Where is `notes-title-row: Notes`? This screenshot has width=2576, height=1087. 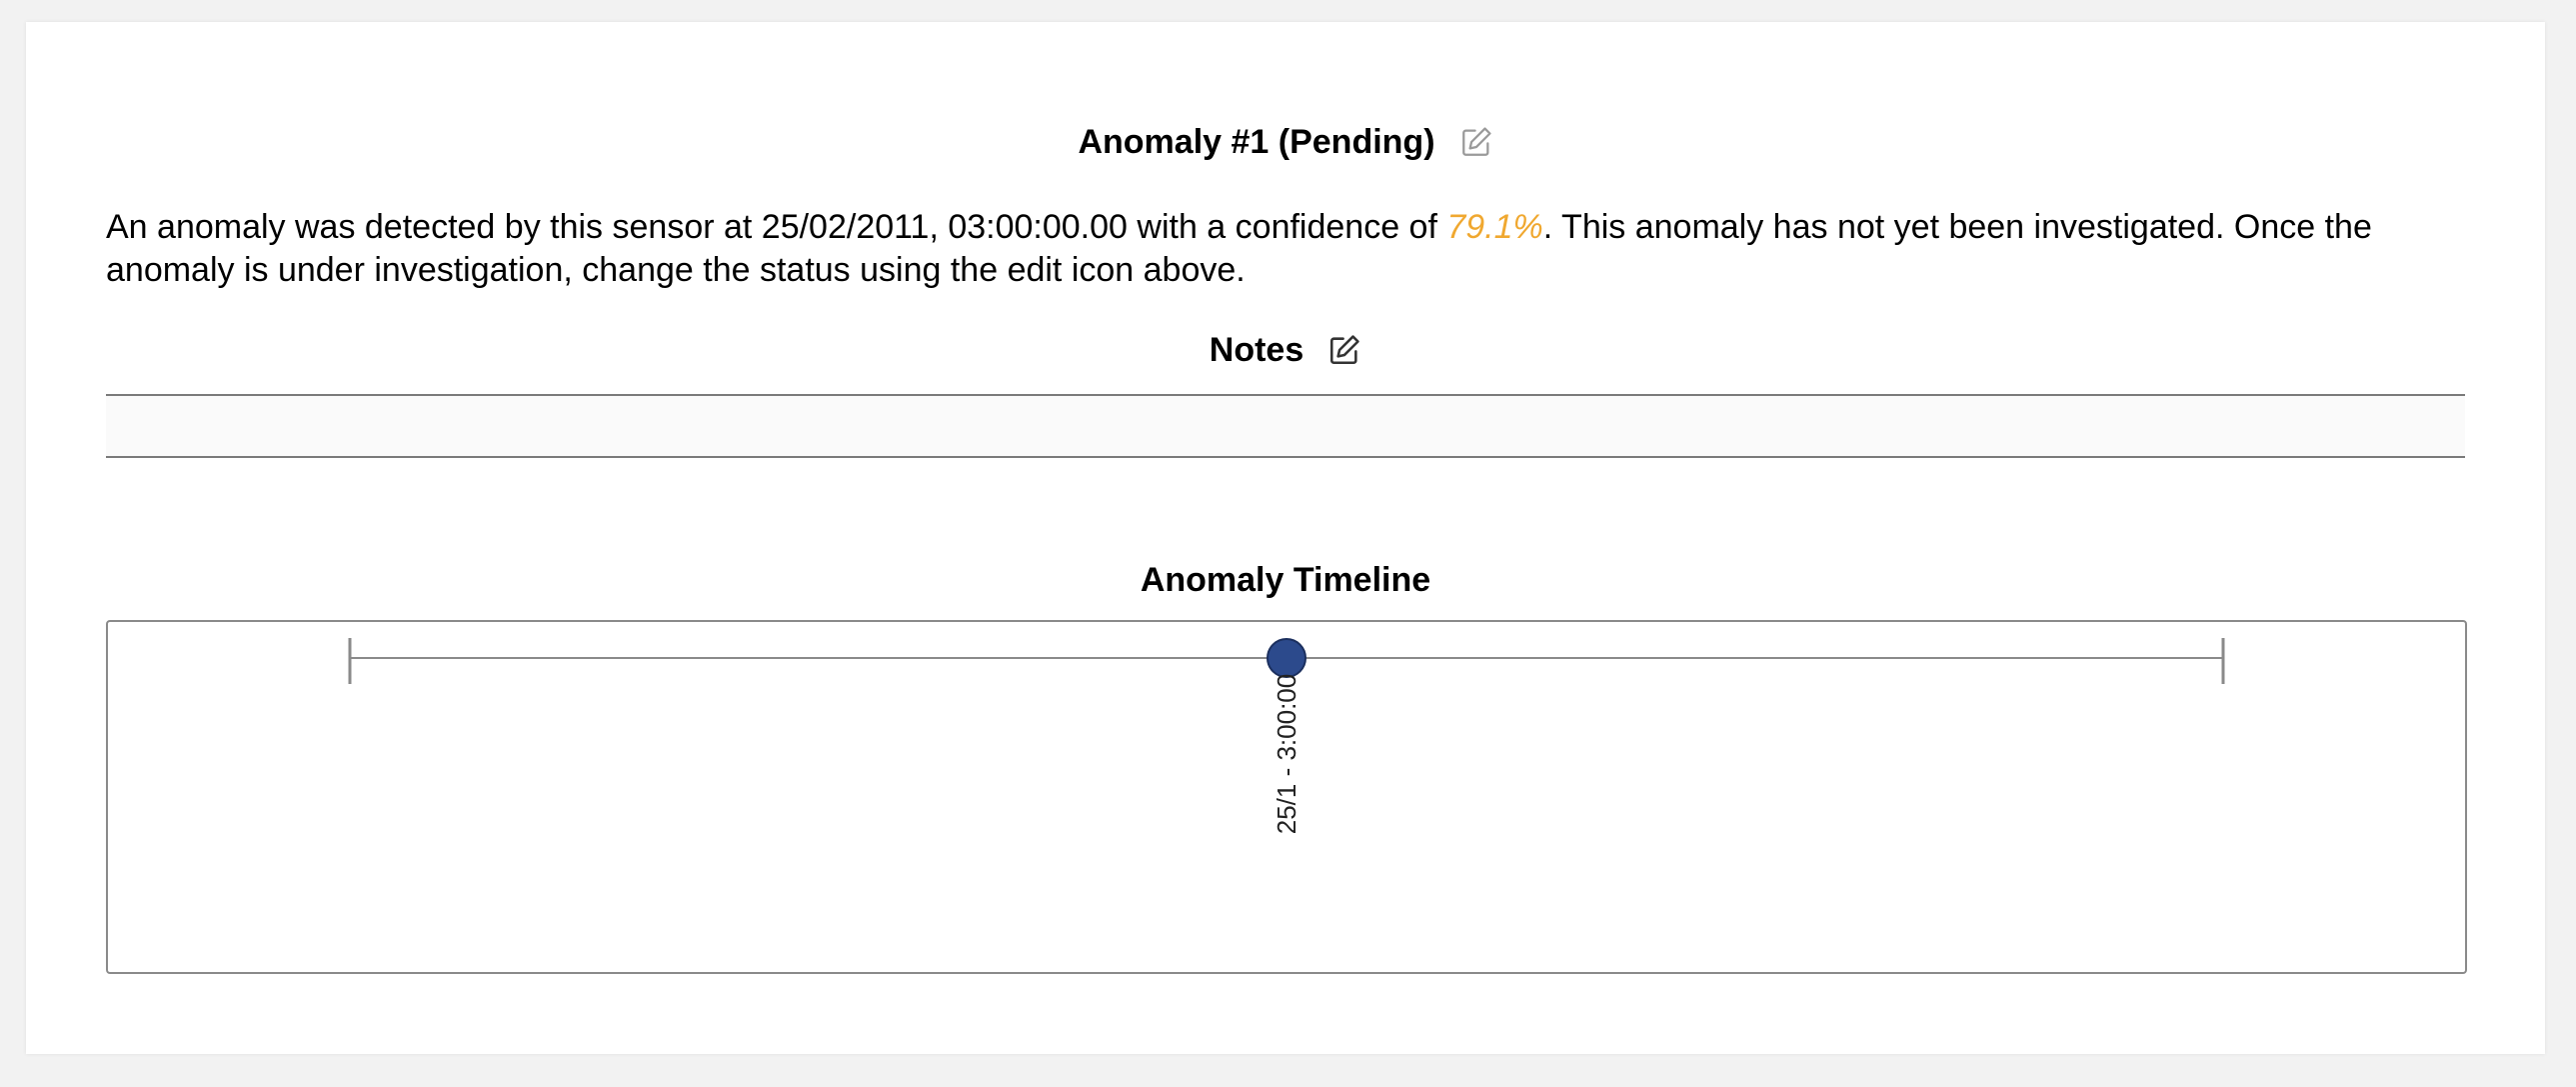 notes-title-row: Notes is located at coordinates (1285, 350).